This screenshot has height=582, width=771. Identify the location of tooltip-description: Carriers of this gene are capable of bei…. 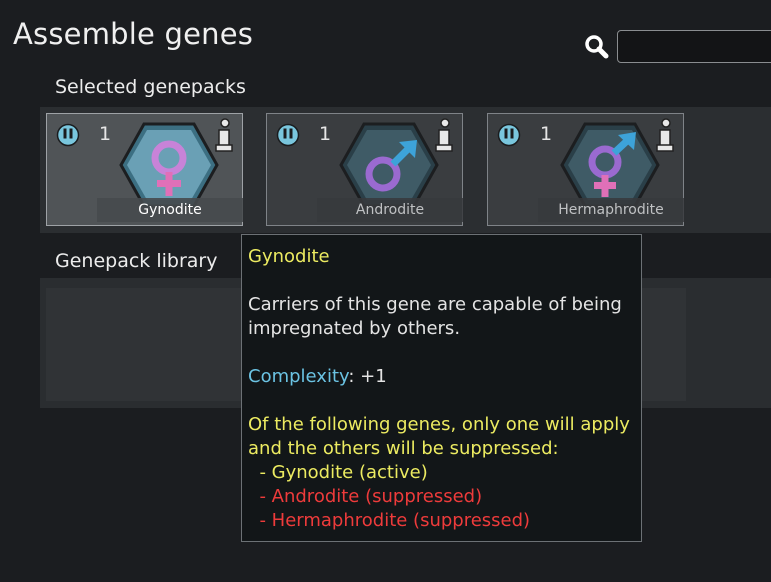
(435, 316).